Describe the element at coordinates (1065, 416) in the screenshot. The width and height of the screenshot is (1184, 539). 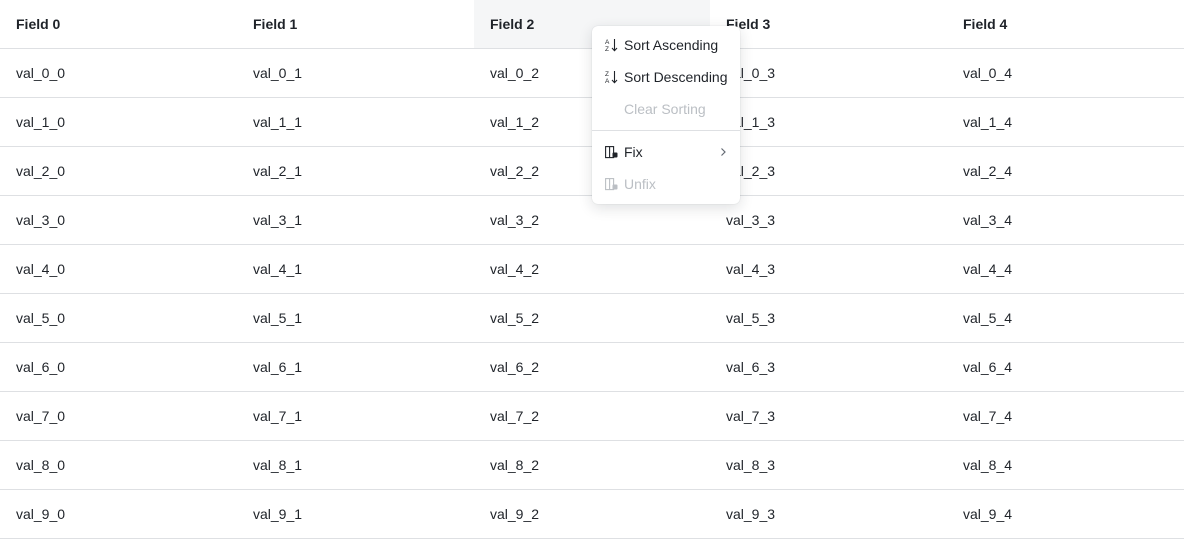
I see `table-cell: val_7_4` at that location.